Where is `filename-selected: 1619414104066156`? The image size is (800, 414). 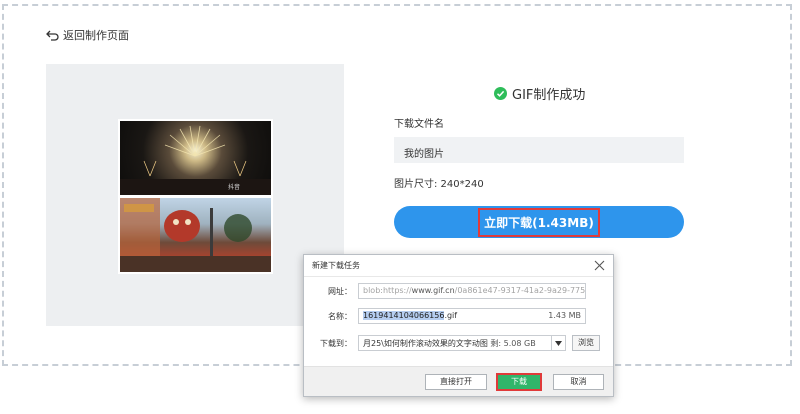
filename-selected: 1619414104066156 is located at coordinates (404, 315).